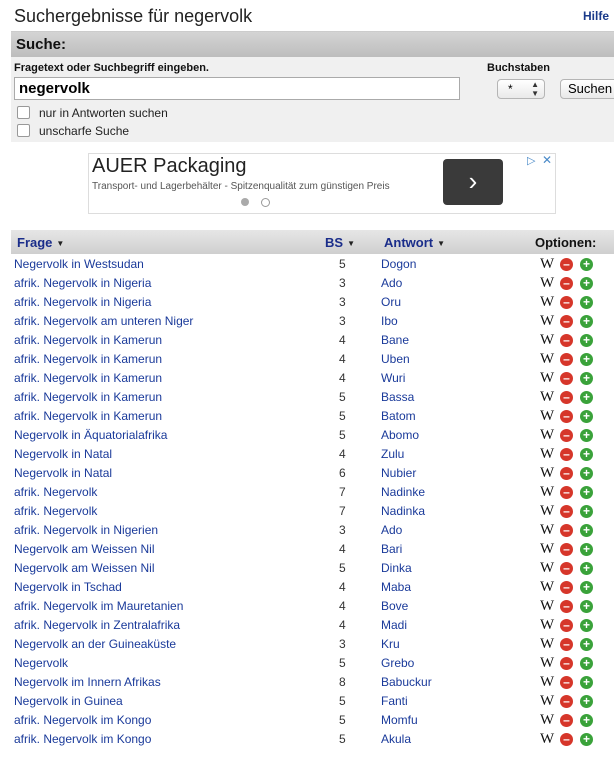 Image resolution: width=614 pixels, height=757 pixels. What do you see at coordinates (547, 160) in the screenshot?
I see `close-icon: ✕` at bounding box center [547, 160].